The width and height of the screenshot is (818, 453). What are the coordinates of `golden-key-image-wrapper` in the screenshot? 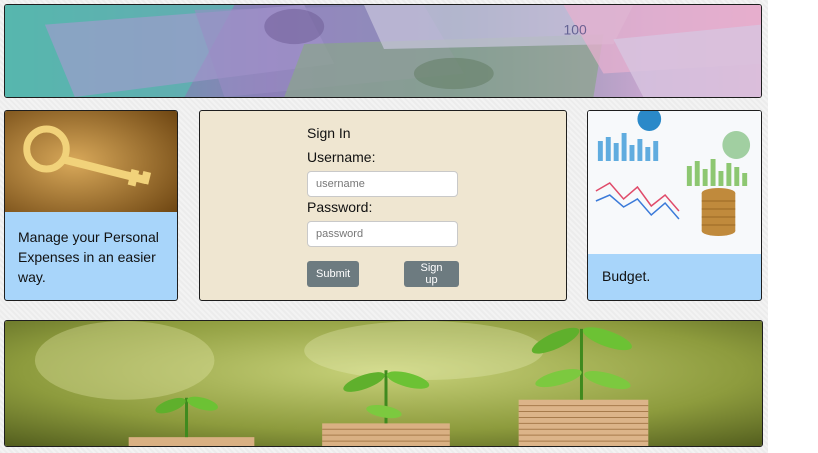 It's located at (91, 161).